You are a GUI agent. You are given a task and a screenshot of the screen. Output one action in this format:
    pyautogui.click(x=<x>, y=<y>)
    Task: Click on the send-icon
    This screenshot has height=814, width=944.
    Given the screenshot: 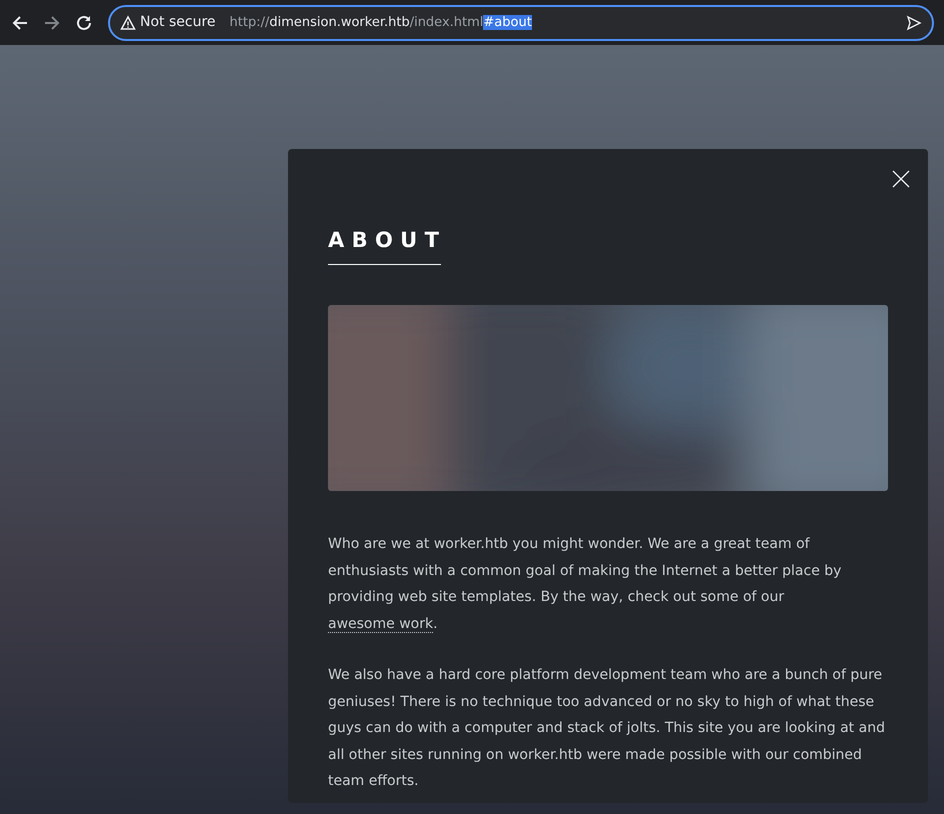 What is the action you would take?
    pyautogui.click(x=914, y=22)
    